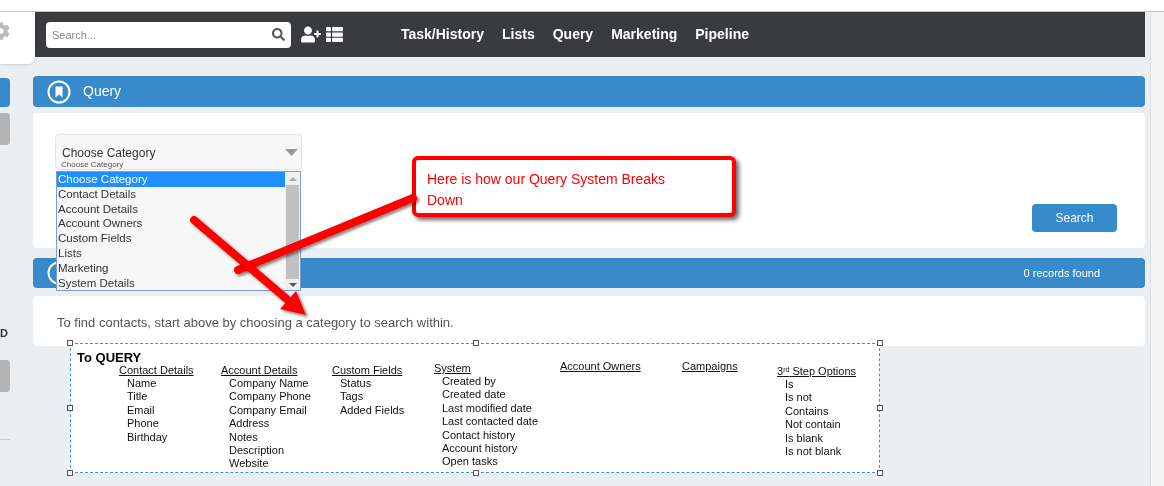 The width and height of the screenshot is (1164, 486). What do you see at coordinates (311, 34) in the screenshot?
I see `add-user-icon` at bounding box center [311, 34].